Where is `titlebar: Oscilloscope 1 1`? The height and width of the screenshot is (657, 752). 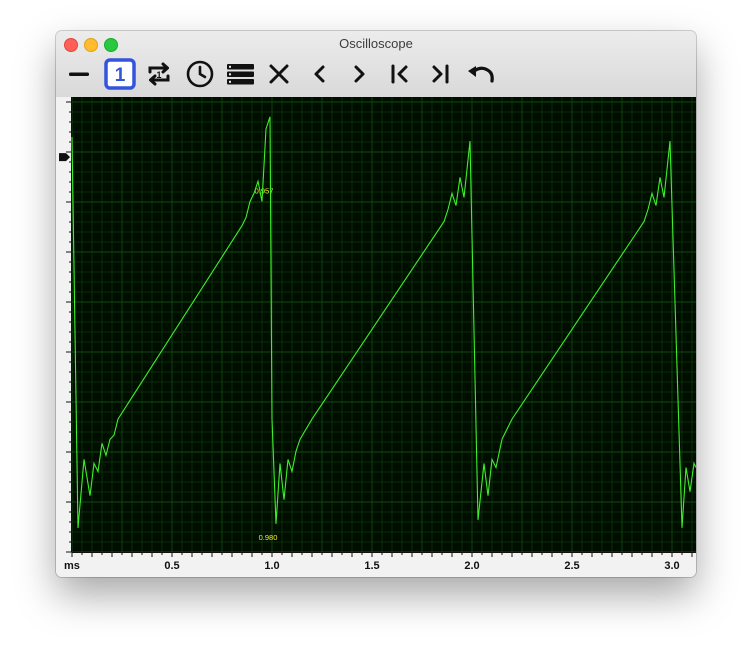 titlebar: Oscilloscope 1 1 is located at coordinates (376, 64).